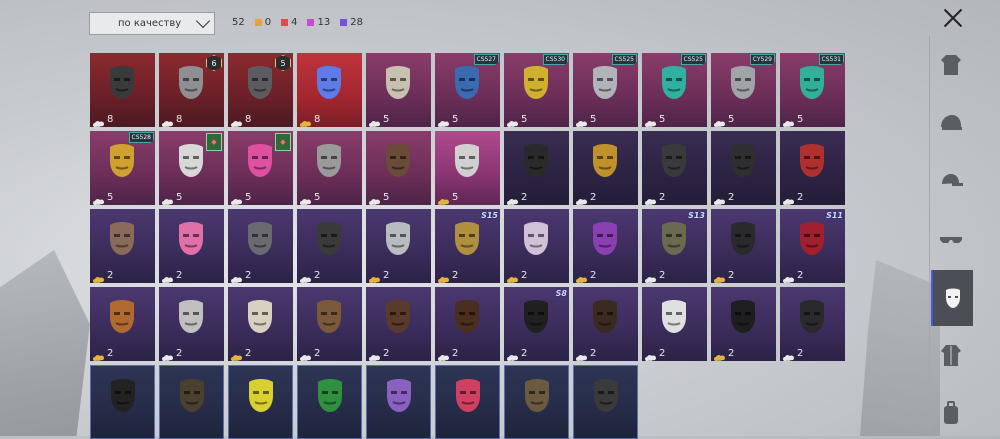  Describe the element at coordinates (674, 317) in the screenshot. I see `camo-mask-icon` at that location.